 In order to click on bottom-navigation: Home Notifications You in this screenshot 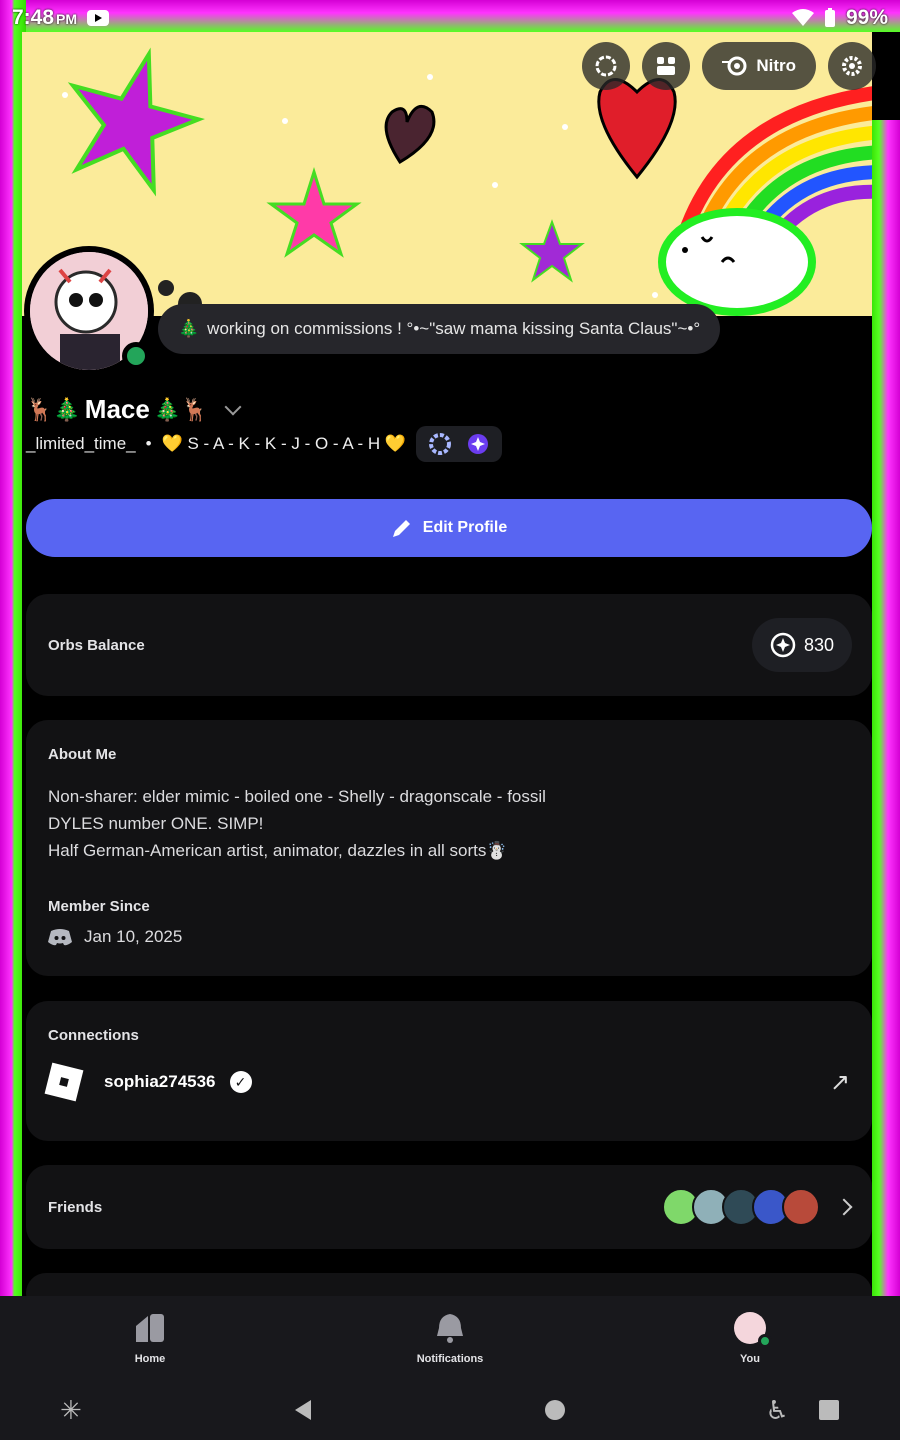, I will do `click(450, 1338)`.